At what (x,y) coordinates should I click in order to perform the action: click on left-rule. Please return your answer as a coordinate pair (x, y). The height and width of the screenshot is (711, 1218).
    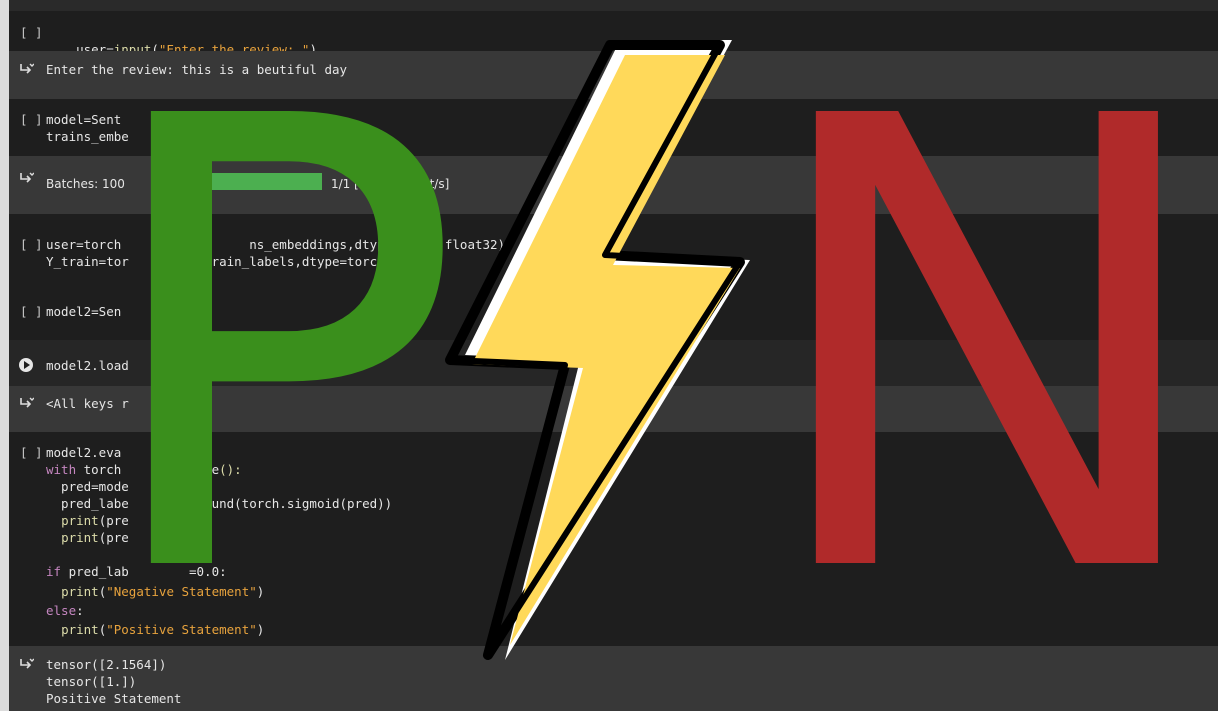
    Looking at the image, I should click on (4, 355).